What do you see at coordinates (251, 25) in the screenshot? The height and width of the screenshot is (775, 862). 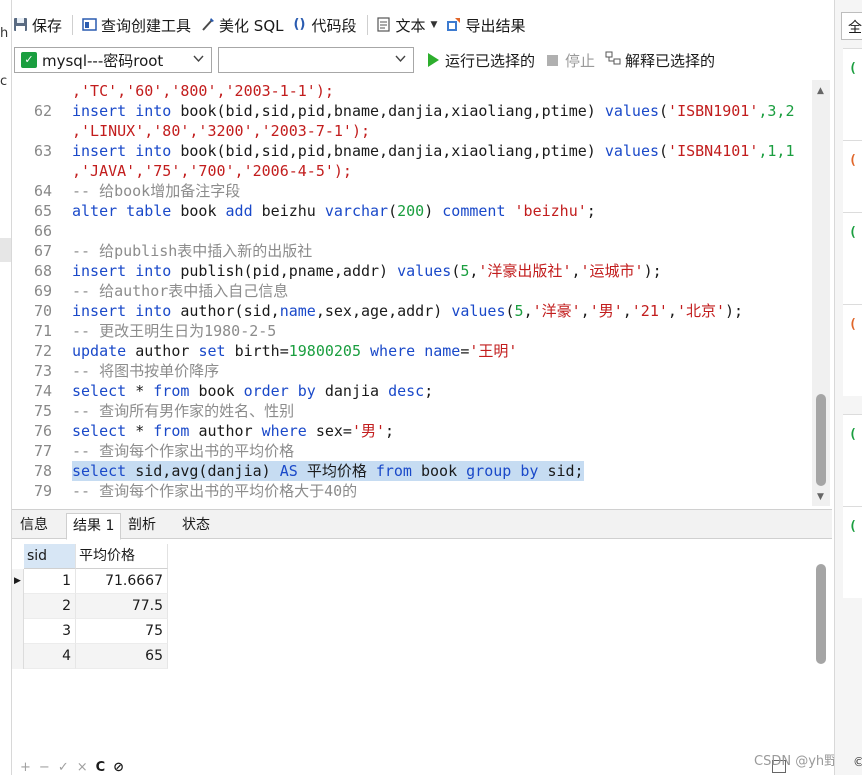 I see `beautify-sql-label: 美化 SQL` at bounding box center [251, 25].